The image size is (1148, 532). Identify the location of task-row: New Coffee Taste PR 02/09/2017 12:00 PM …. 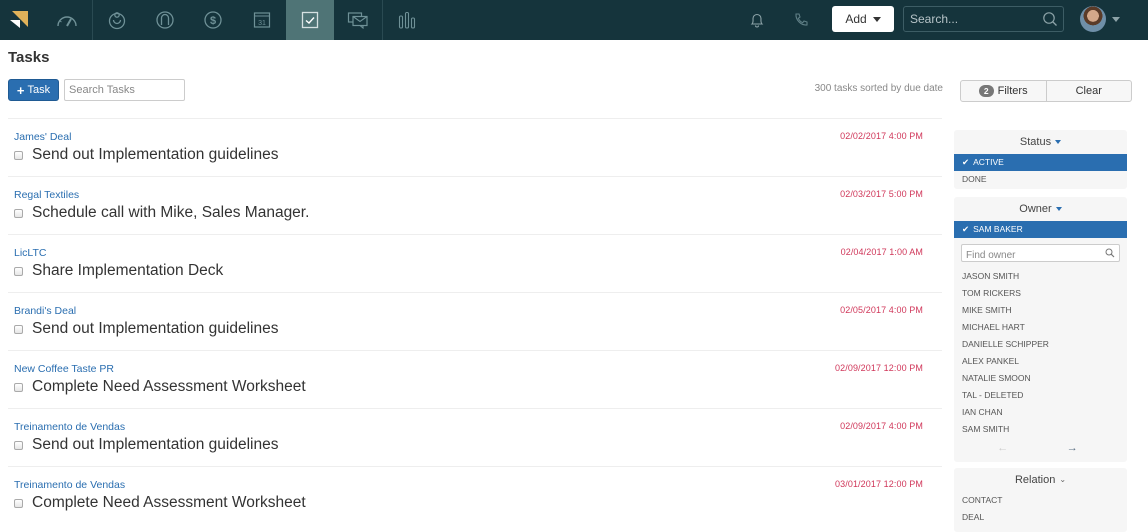
(475, 379).